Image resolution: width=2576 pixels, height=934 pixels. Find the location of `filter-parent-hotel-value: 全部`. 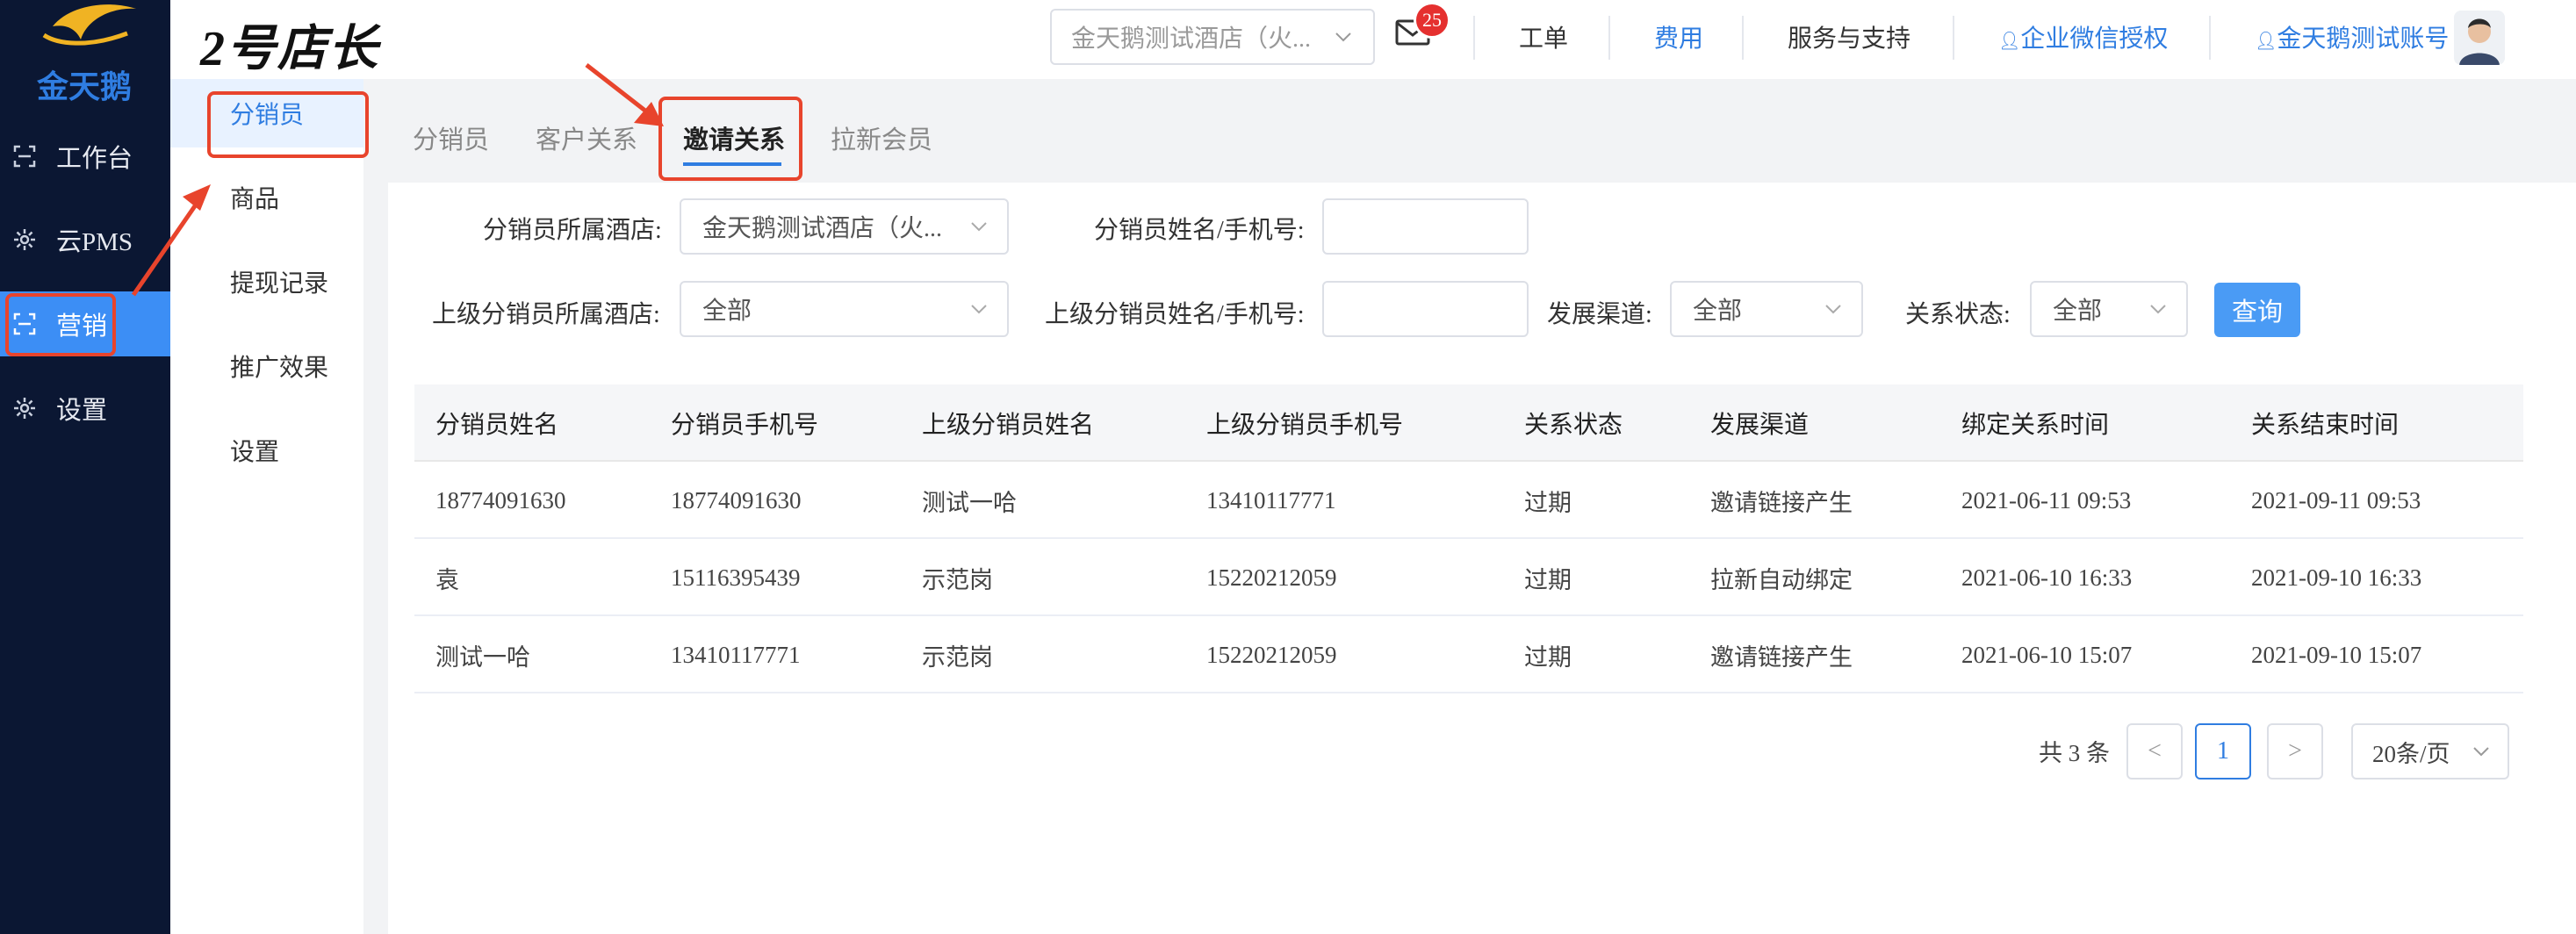

filter-parent-hotel-value: 全部 is located at coordinates (727, 311).